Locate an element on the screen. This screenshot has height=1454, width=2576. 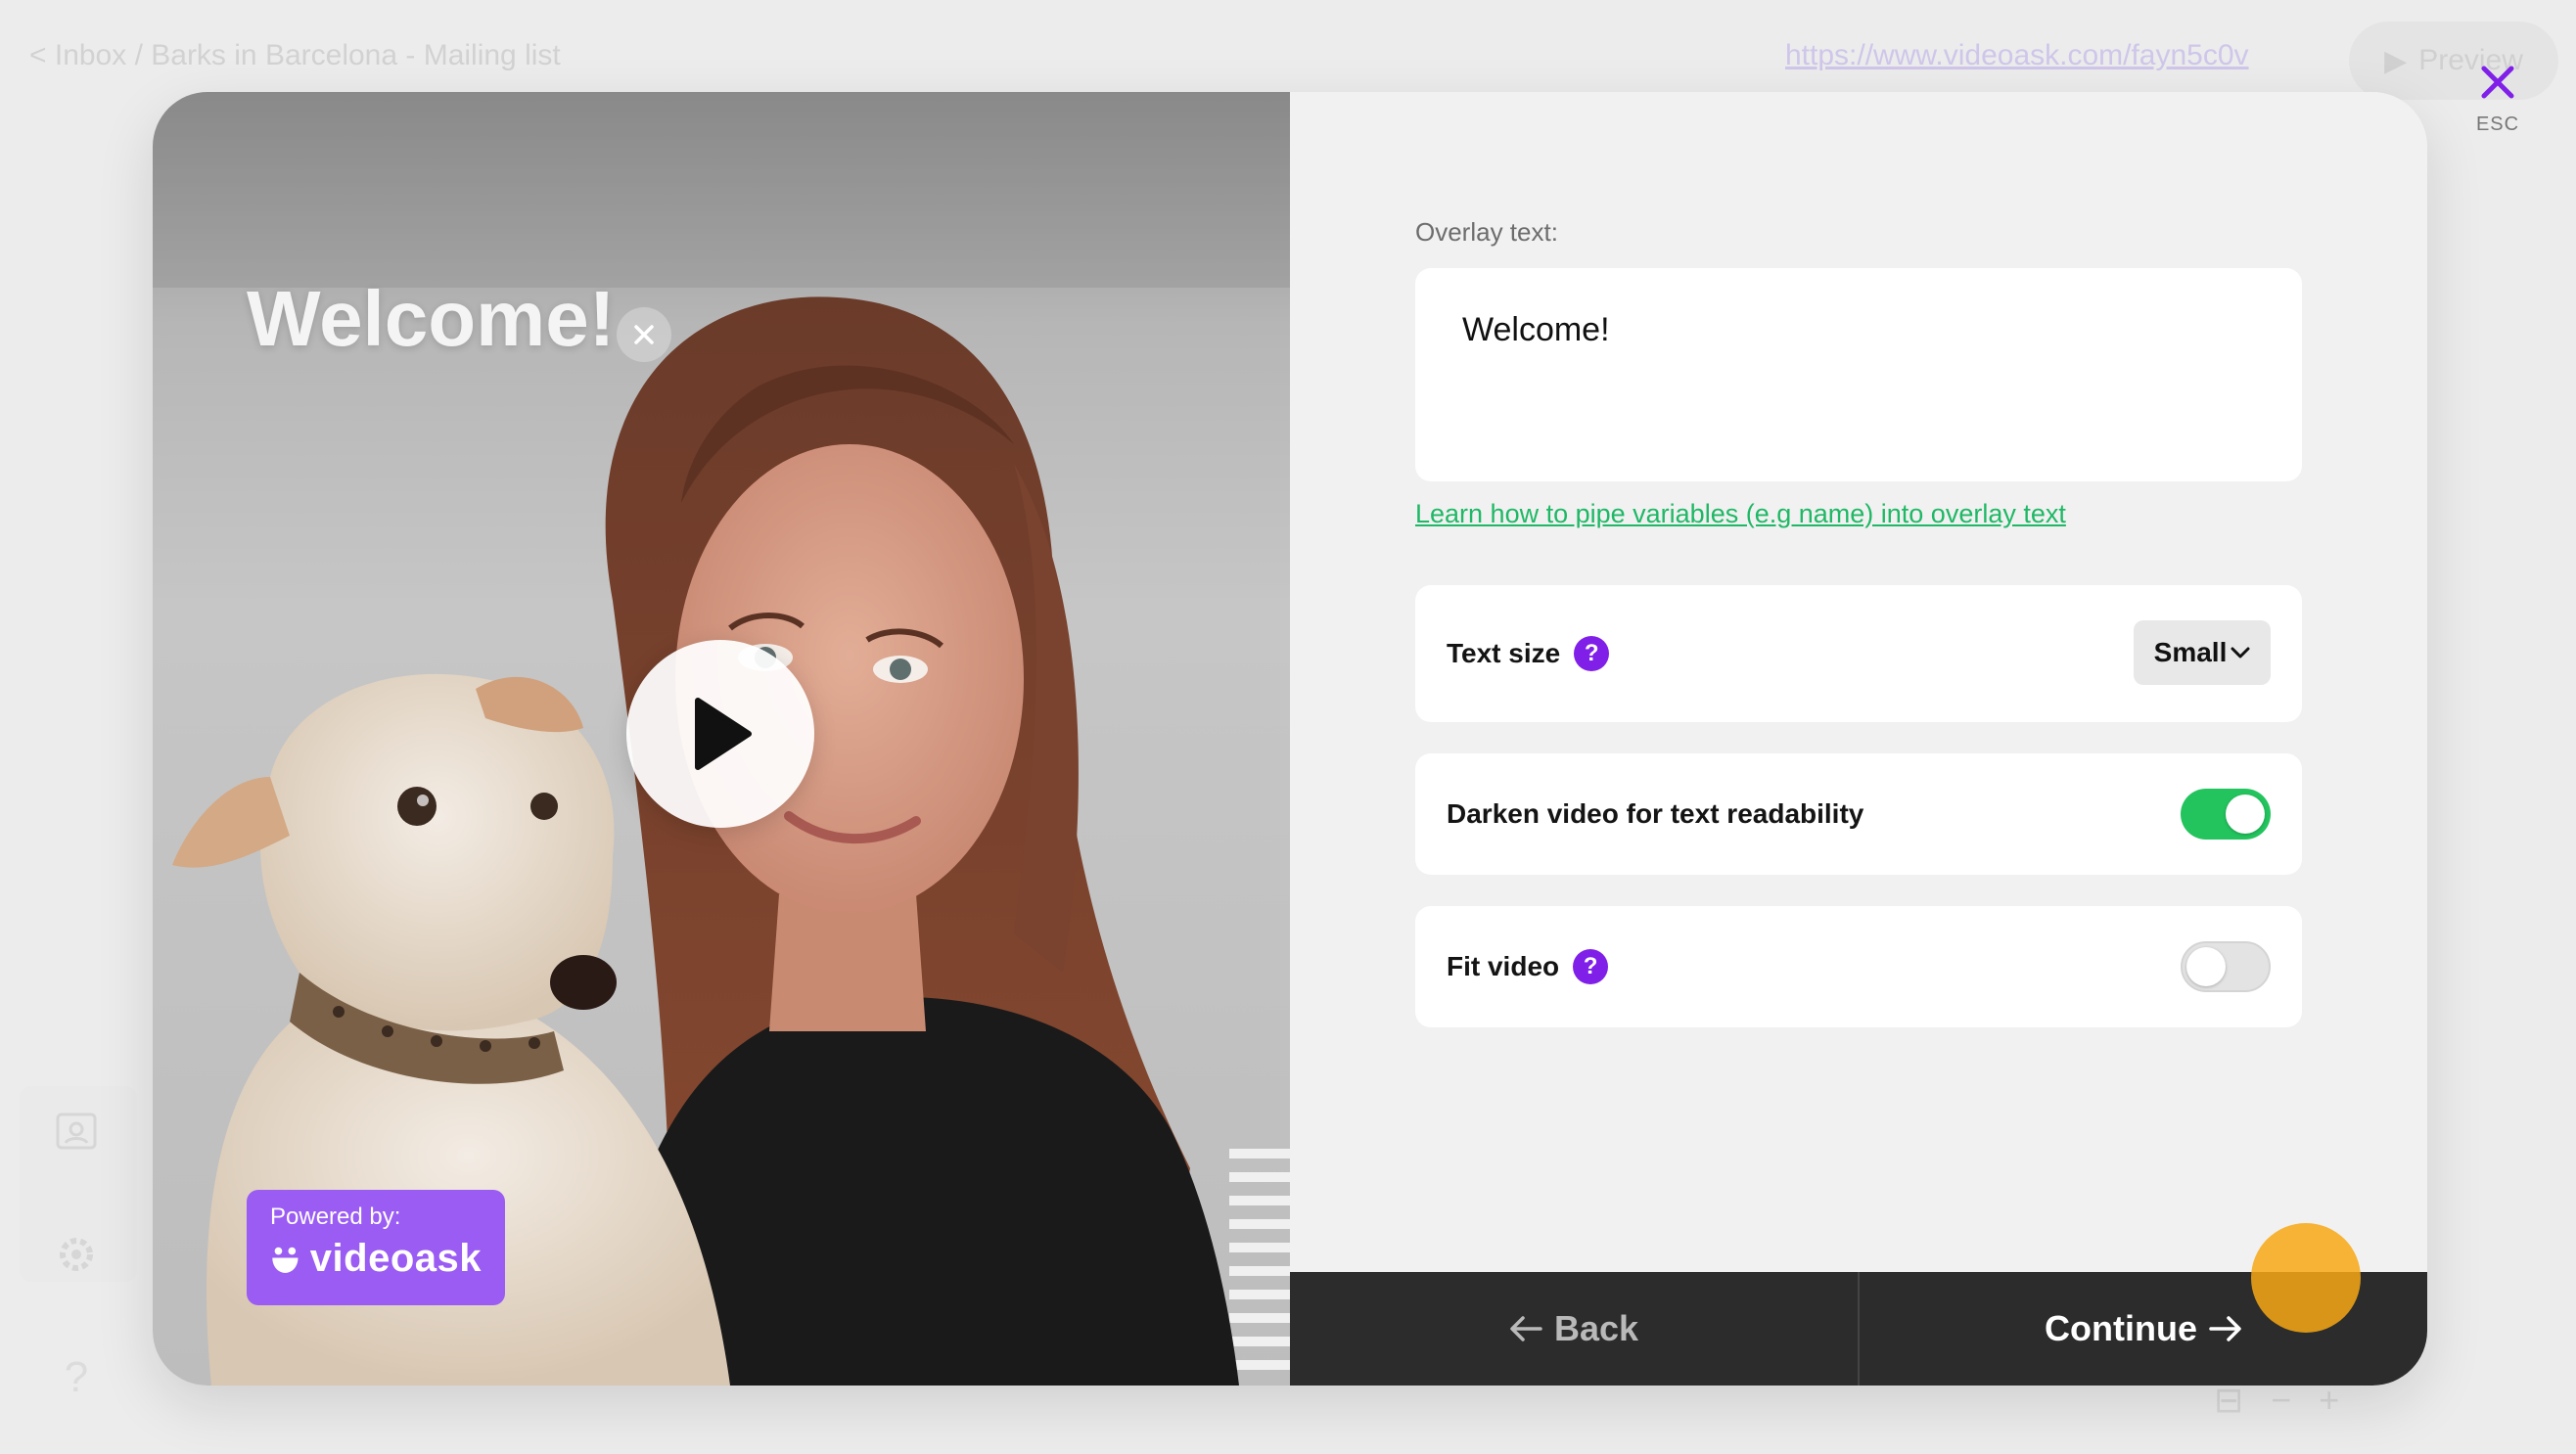
brand-name: videoask is located at coordinates (395, 1258).